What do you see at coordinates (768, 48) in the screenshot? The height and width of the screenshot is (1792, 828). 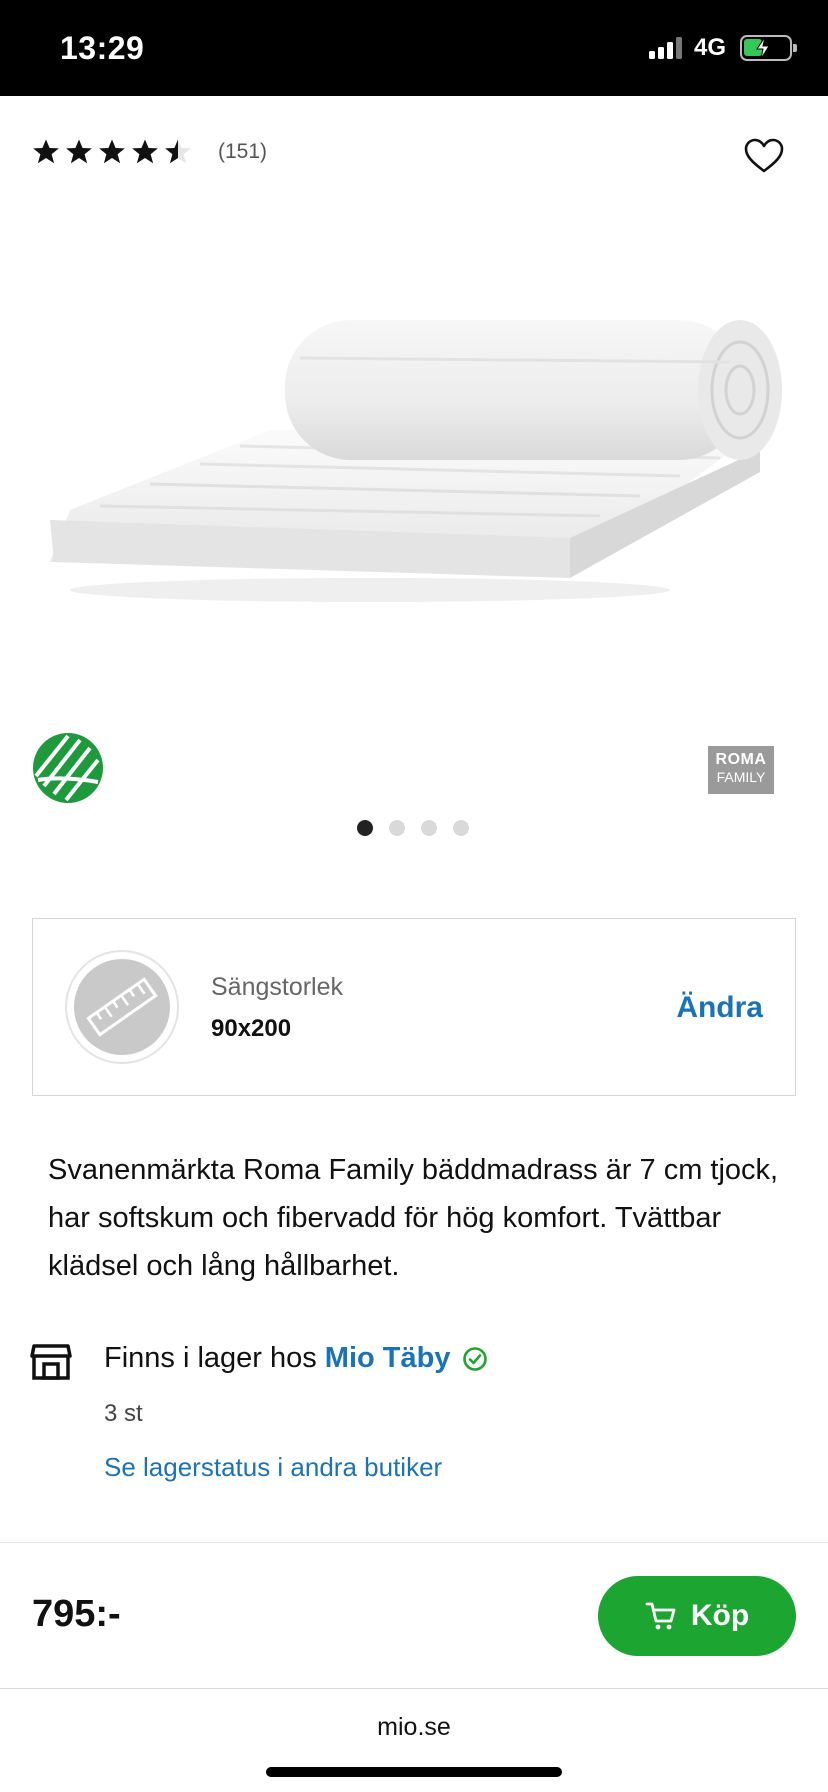 I see `battery-icon` at bounding box center [768, 48].